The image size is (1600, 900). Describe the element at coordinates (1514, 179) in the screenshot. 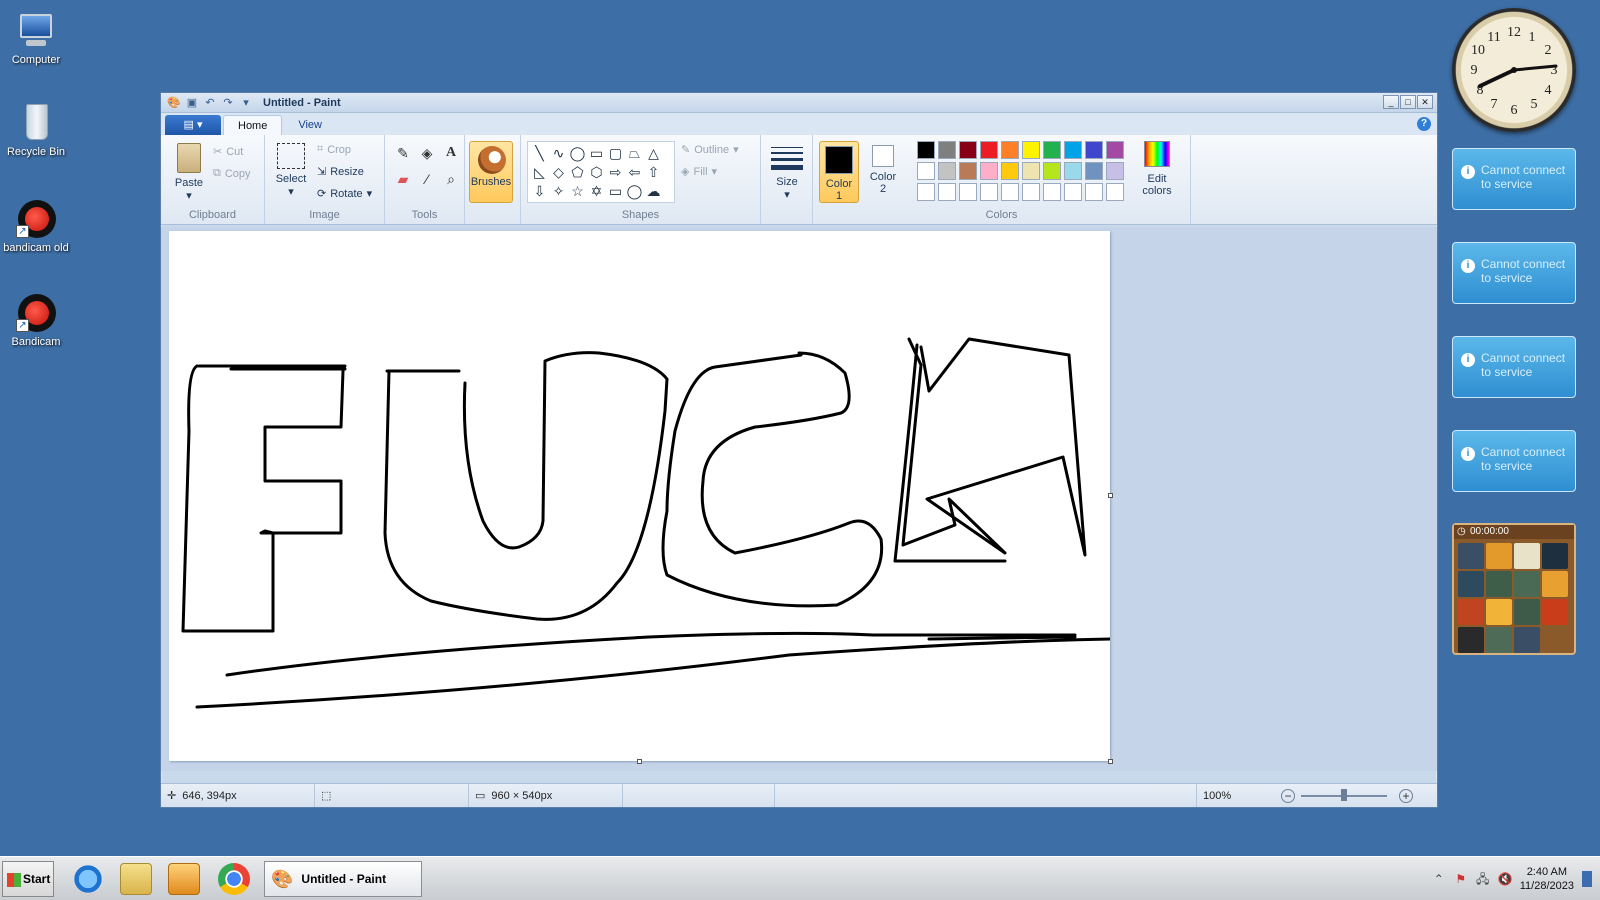

I see `weather-gadget-1: i Cannot connect to service` at that location.